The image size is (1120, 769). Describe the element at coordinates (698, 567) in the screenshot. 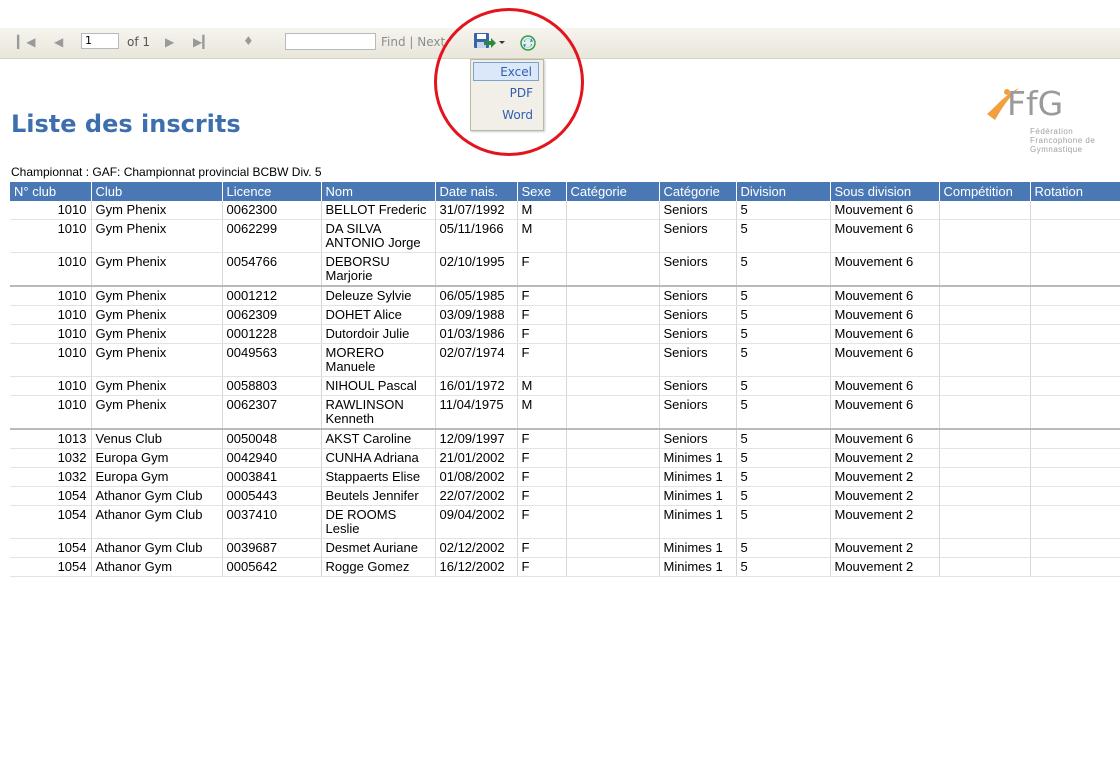

I see `cell-cat2: Minimes 1` at that location.